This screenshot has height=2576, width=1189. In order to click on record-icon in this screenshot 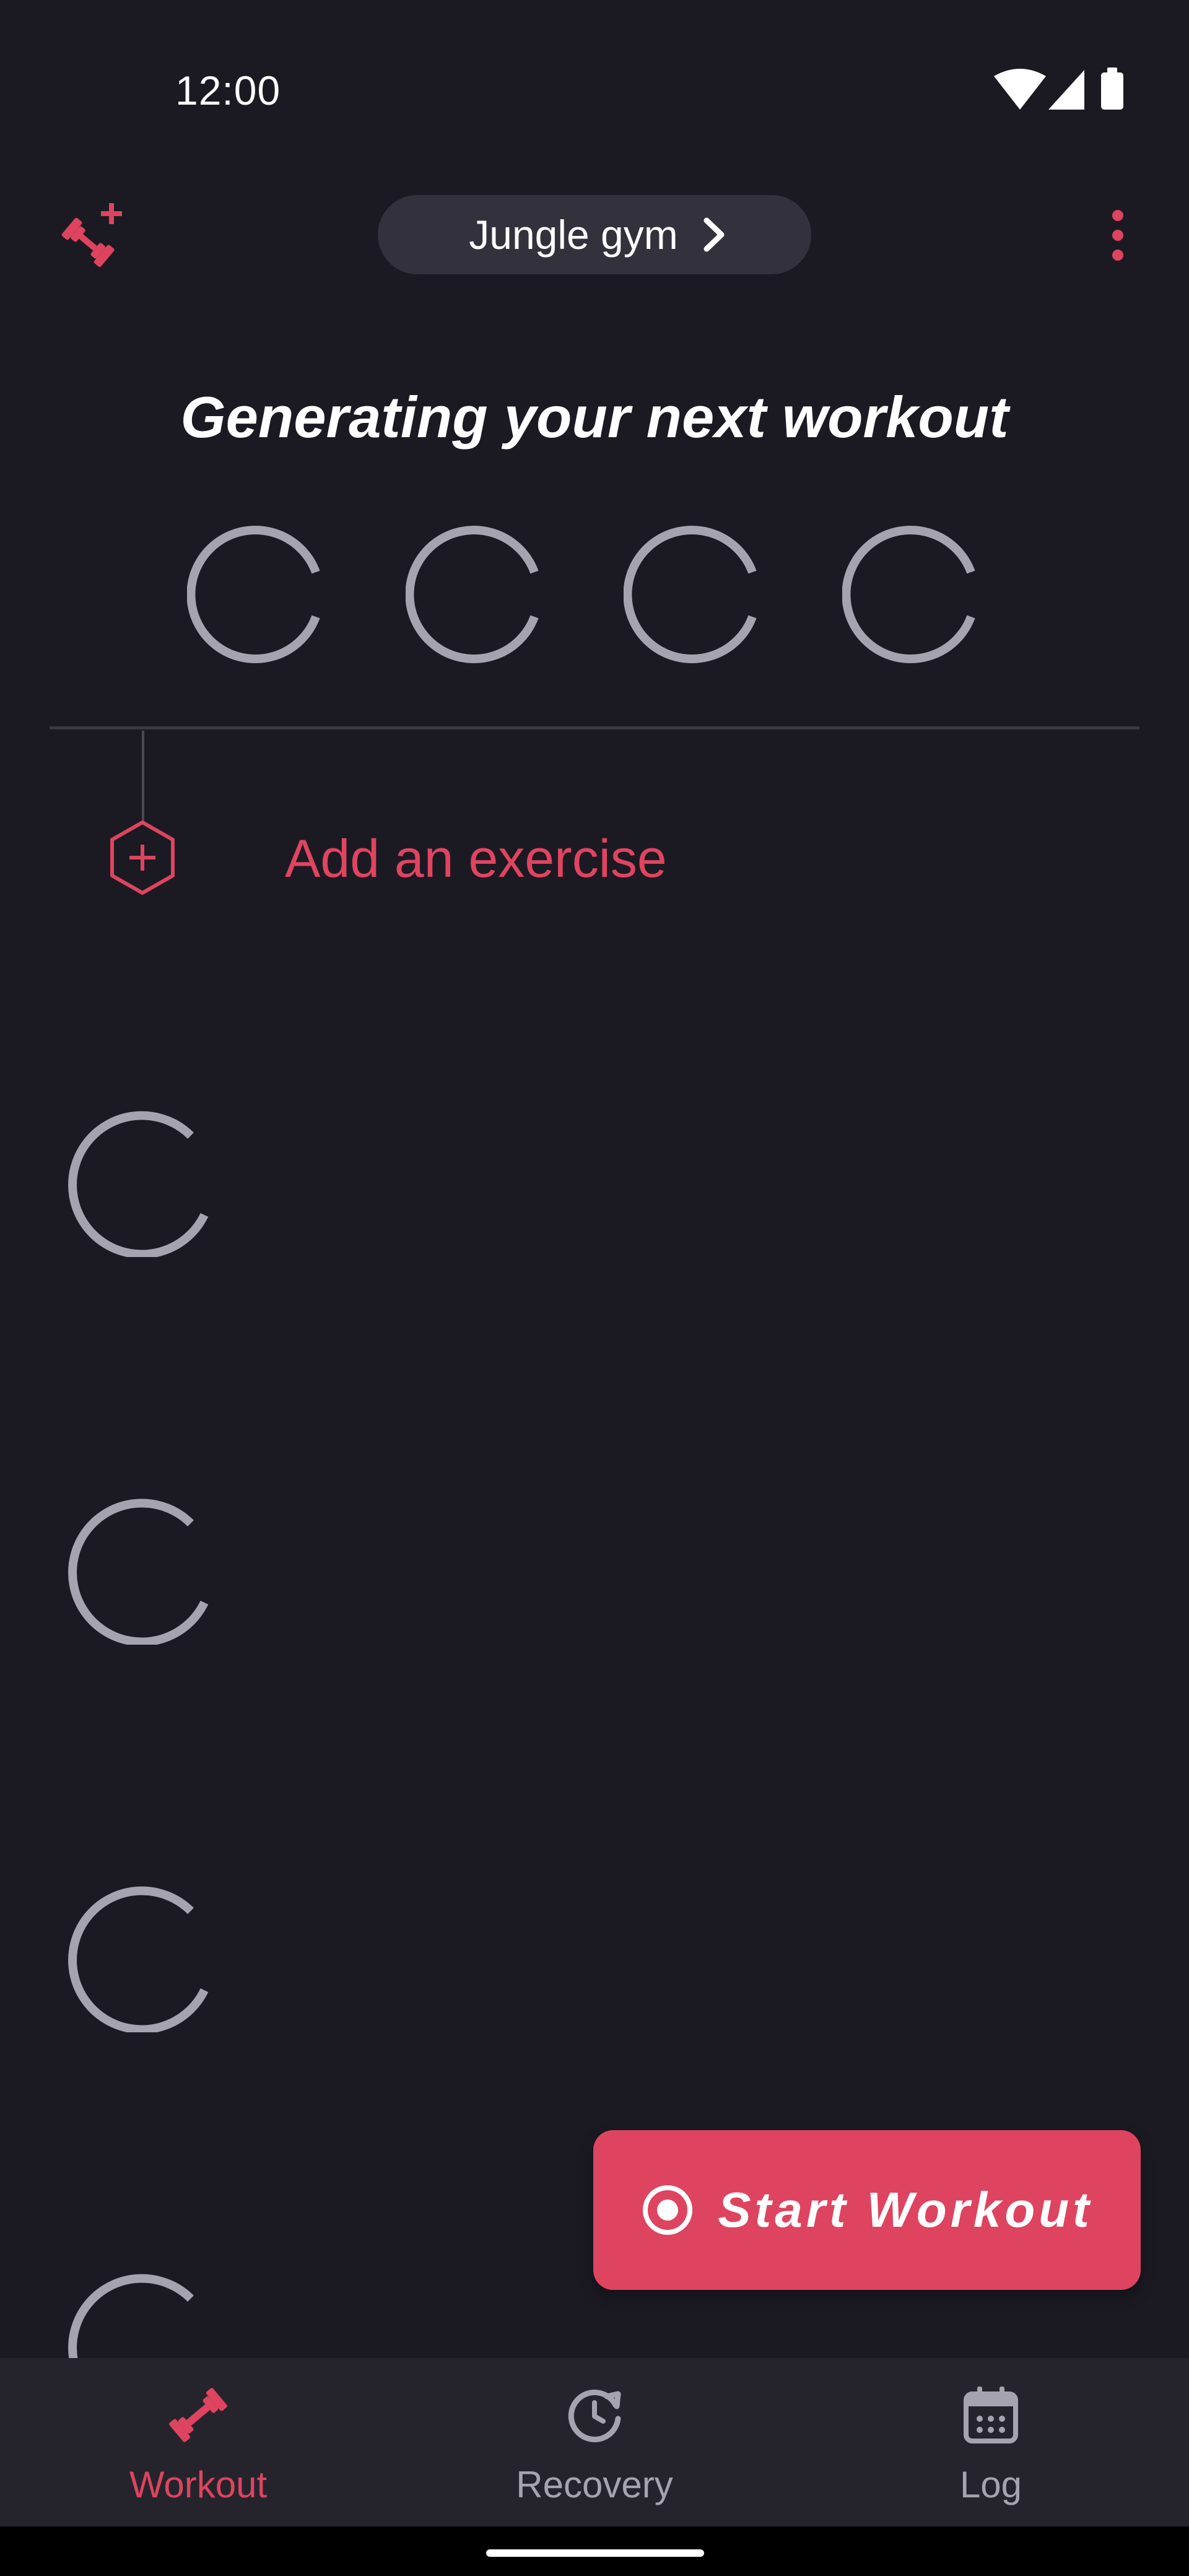, I will do `click(668, 2210)`.